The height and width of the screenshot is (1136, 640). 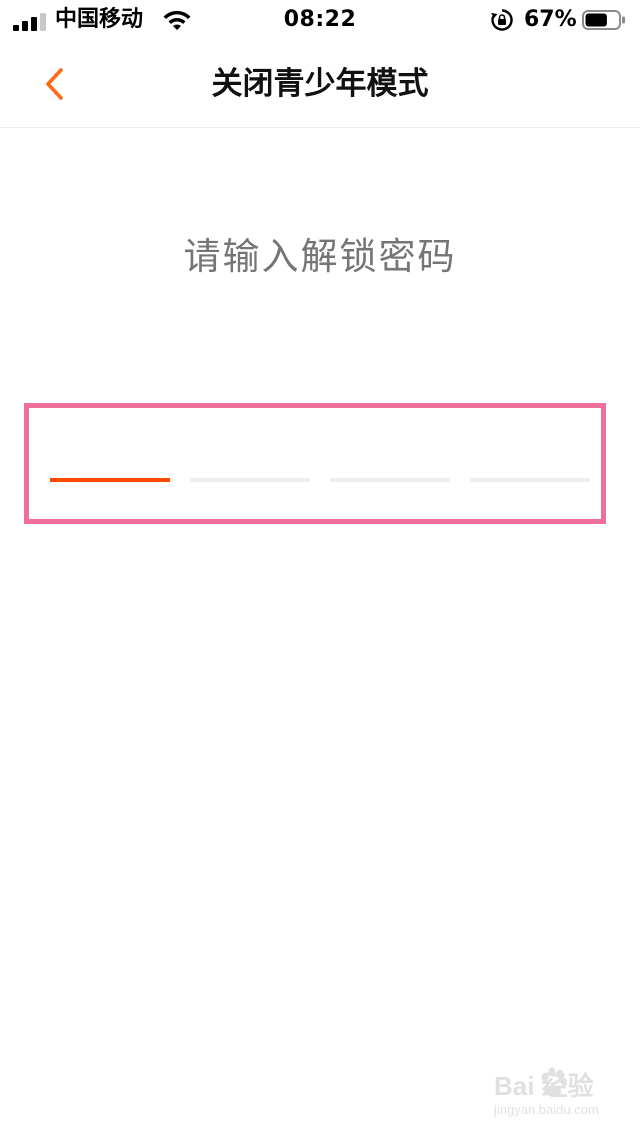 What do you see at coordinates (320, 20) in the screenshot?
I see `status-bar: 中国移动 08:22 67%` at bounding box center [320, 20].